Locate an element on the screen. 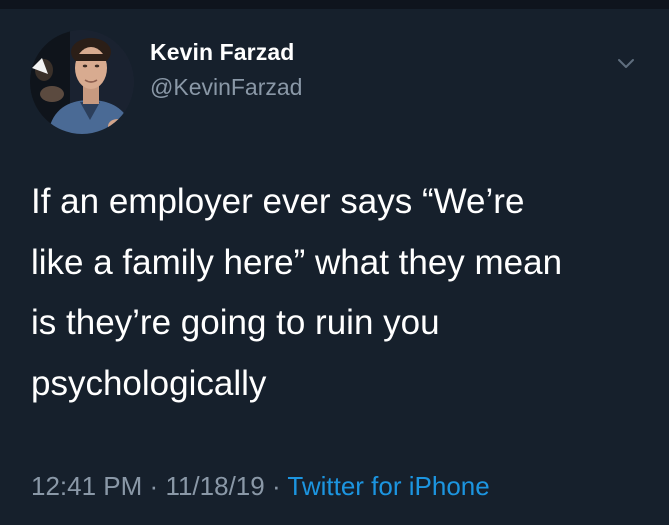  author-name: Kevin Farzad is located at coordinates (222, 52).